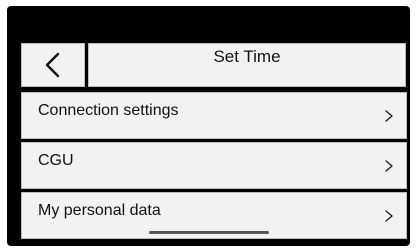  I want to click on menu-item-label: CGU, so click(56, 160).